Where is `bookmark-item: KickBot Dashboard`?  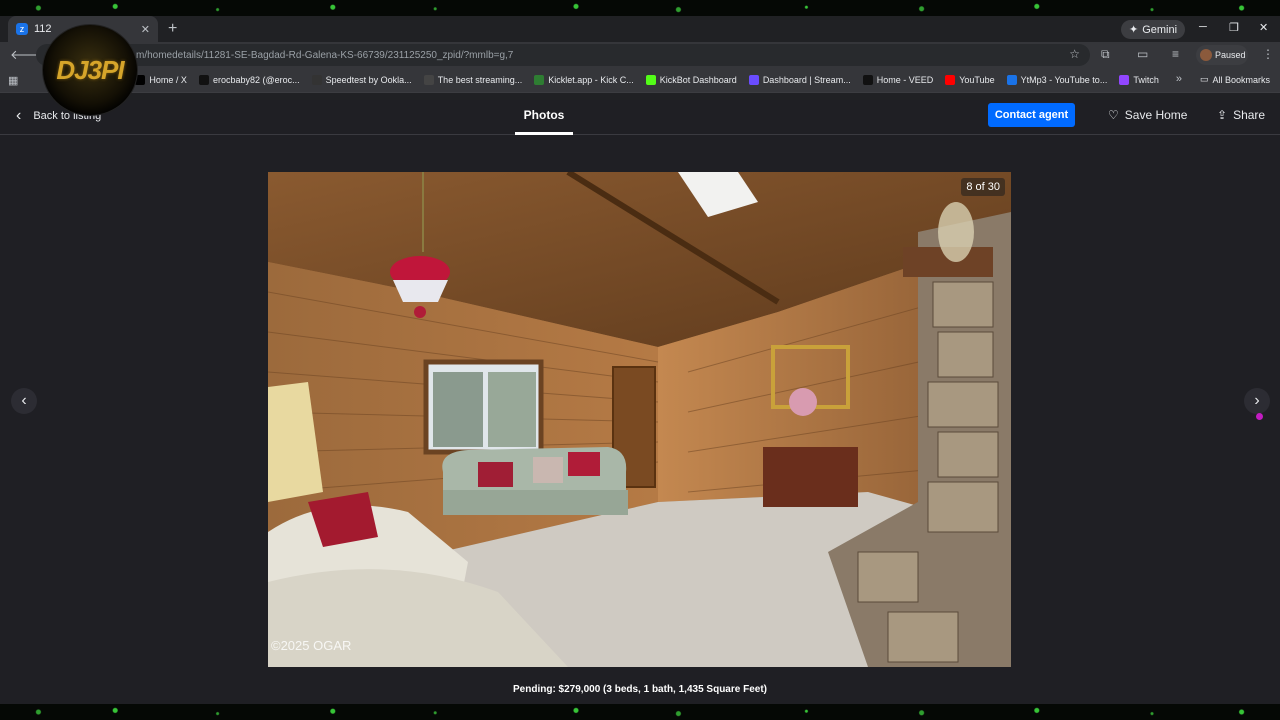
bookmark-item: KickBot Dashboard is located at coordinates (691, 80).